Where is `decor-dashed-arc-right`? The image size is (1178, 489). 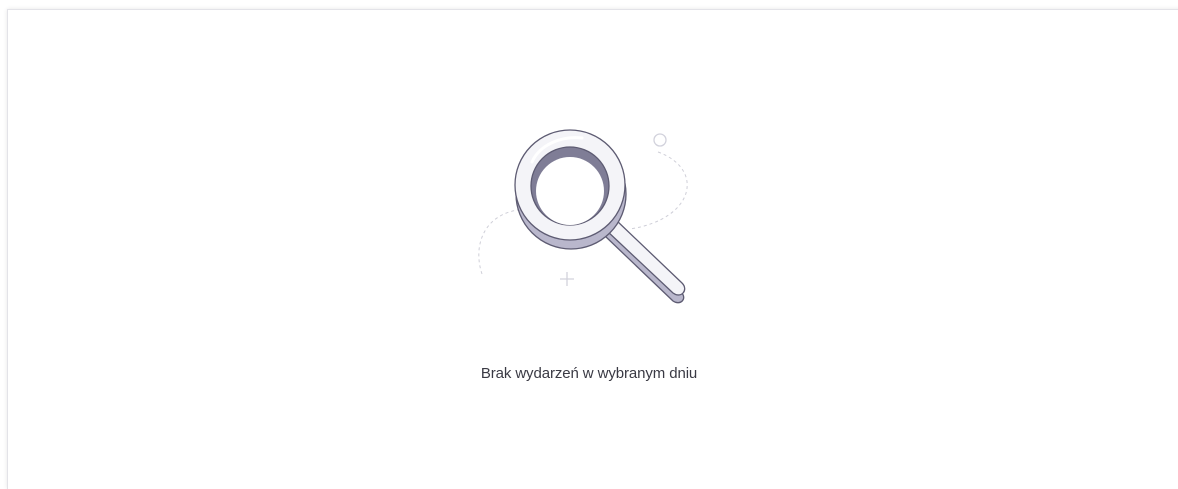
decor-dashed-arc-right is located at coordinates (658, 190).